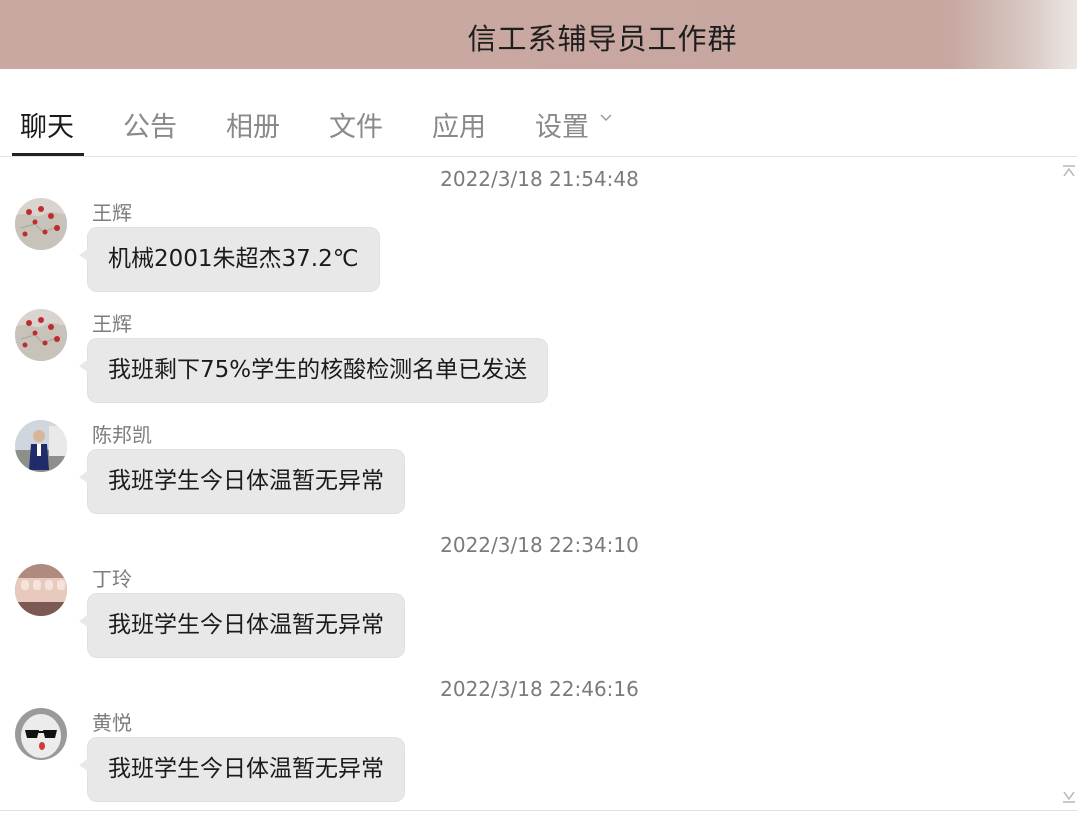  What do you see at coordinates (47, 124) in the screenshot?
I see `tab-chat: 聊天` at bounding box center [47, 124].